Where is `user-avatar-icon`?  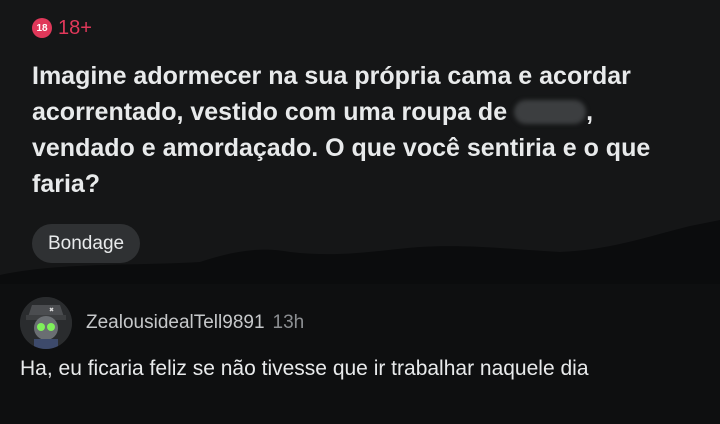
user-avatar-icon is located at coordinates (46, 323).